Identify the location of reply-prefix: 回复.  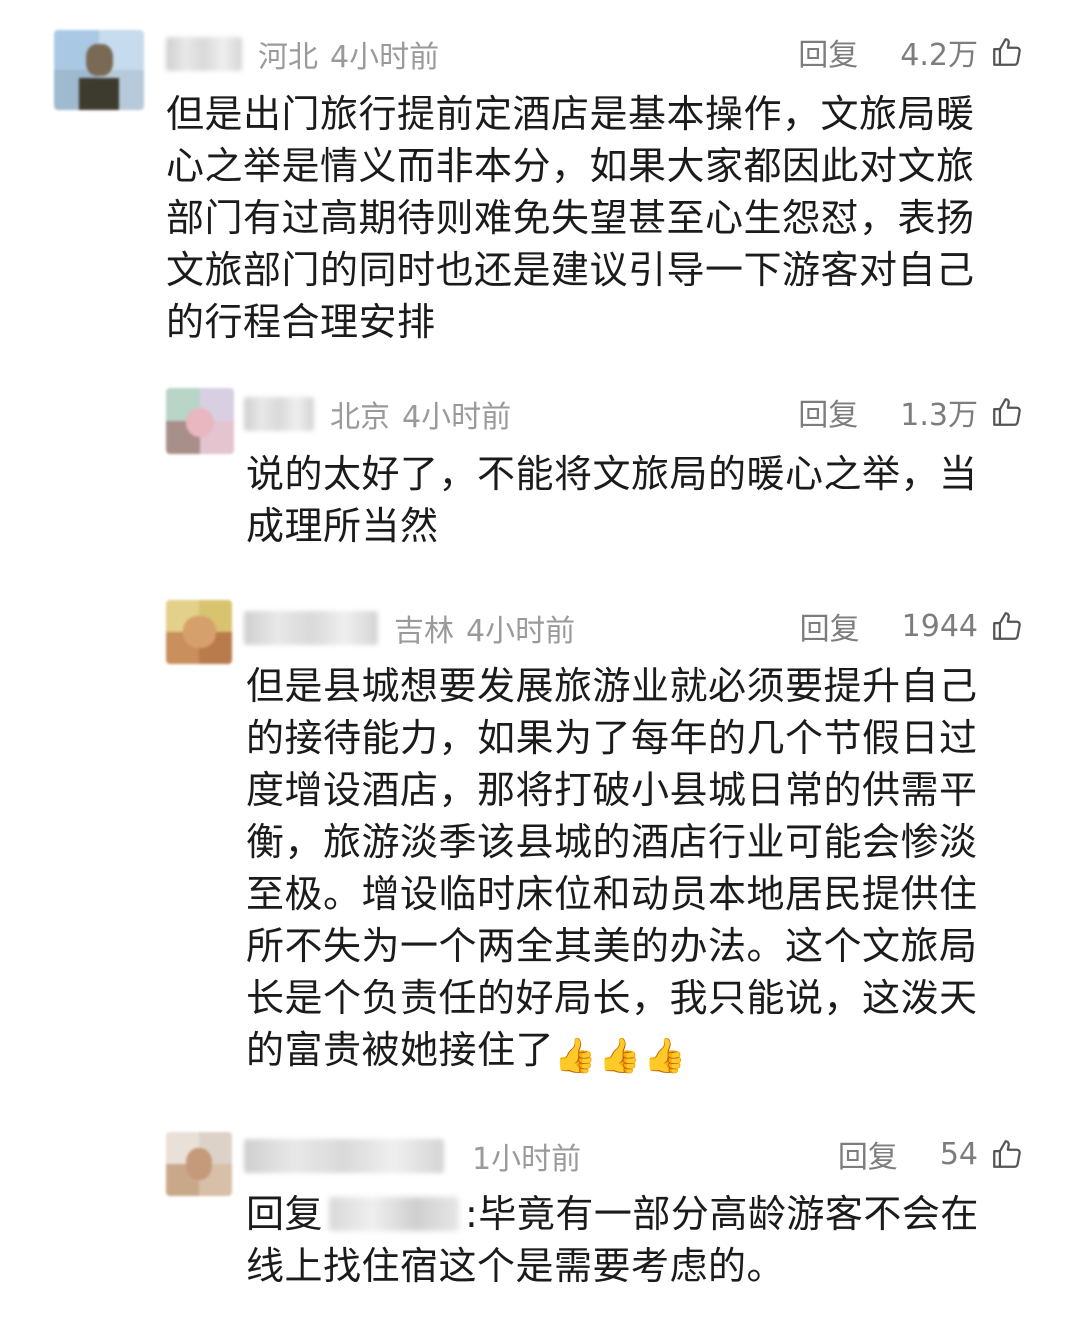
(285, 1214).